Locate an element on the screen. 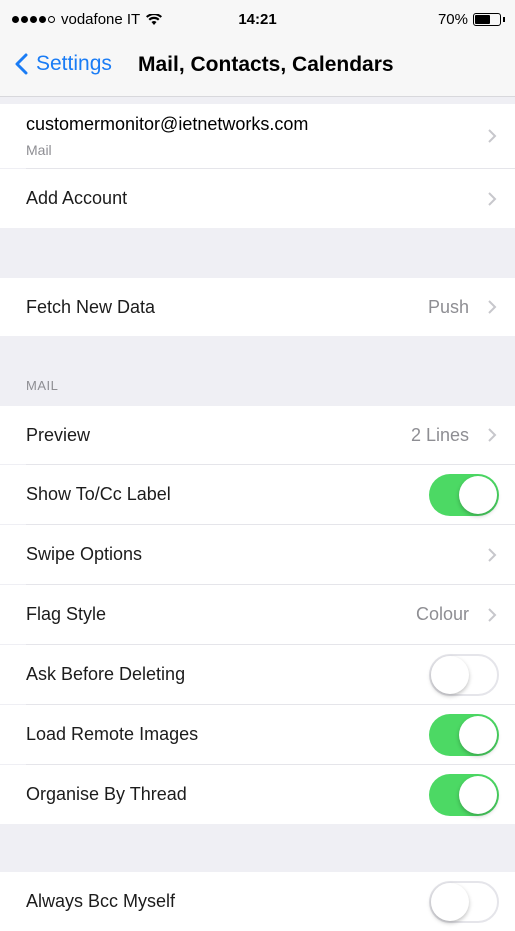  load-remote-images-label: Load Remote Images is located at coordinates (112, 734).